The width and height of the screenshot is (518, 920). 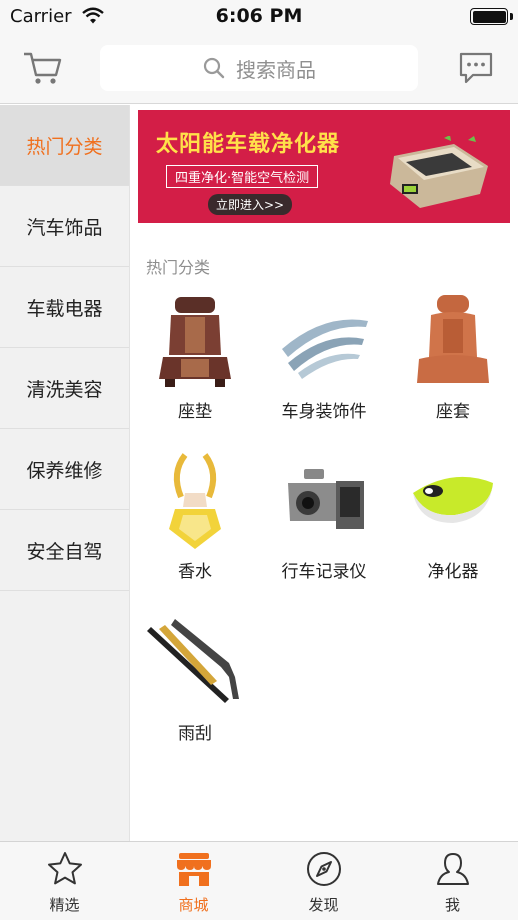 I want to click on category-label: 行车记录仪, so click(x=324, y=572).